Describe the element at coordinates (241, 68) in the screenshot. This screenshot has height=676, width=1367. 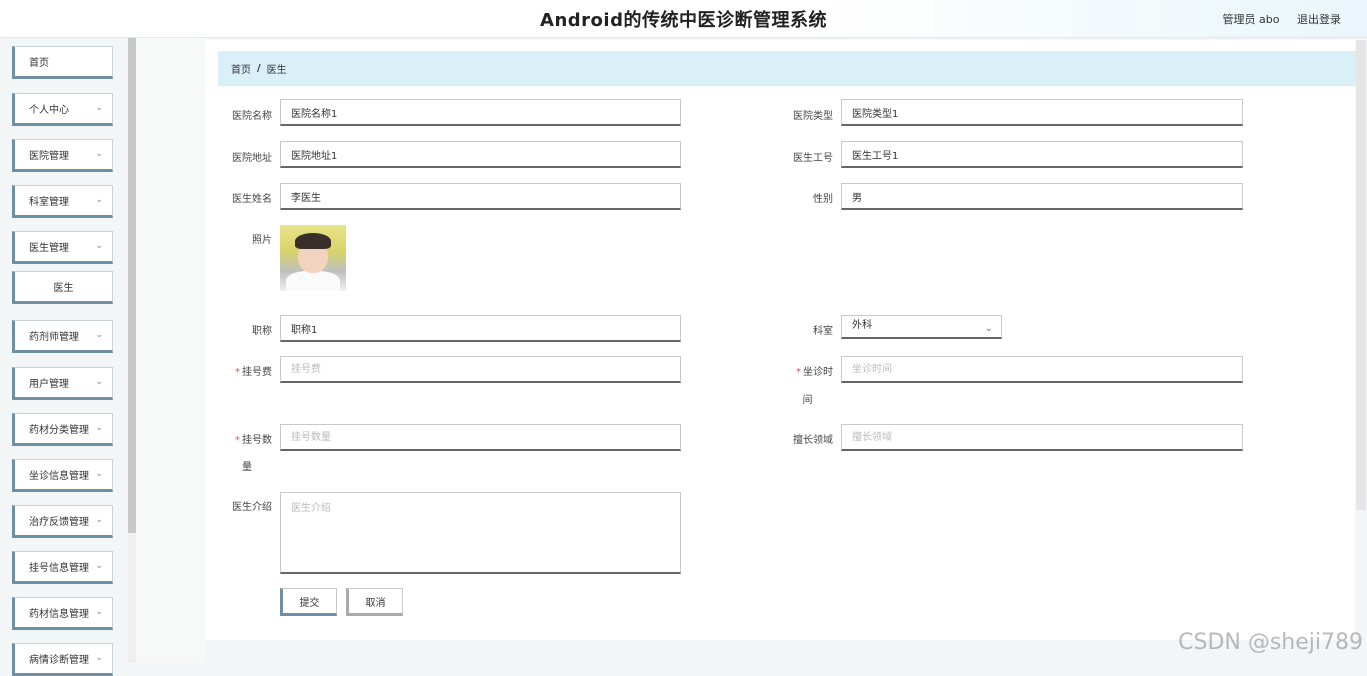
I see `breadcrumb-home: 首页` at that location.